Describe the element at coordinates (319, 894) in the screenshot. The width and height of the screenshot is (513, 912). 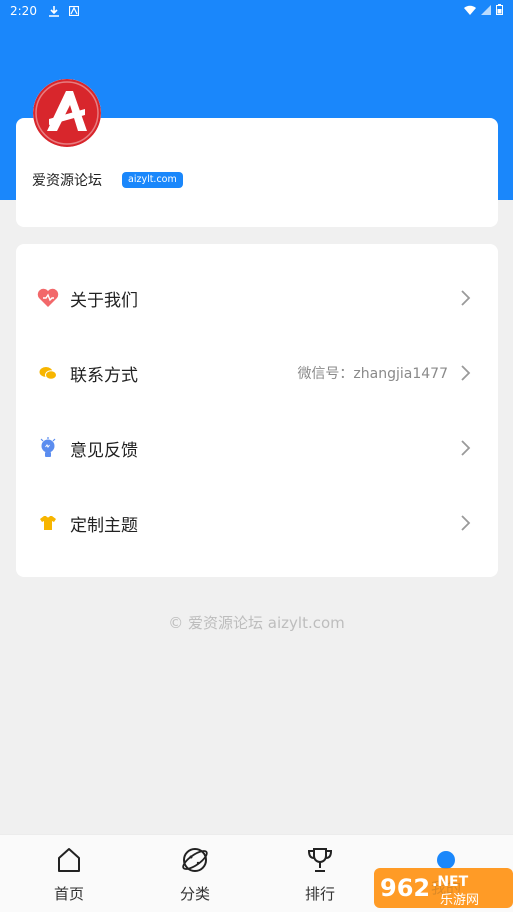
I see `nav-label-ranking: 排行` at that location.